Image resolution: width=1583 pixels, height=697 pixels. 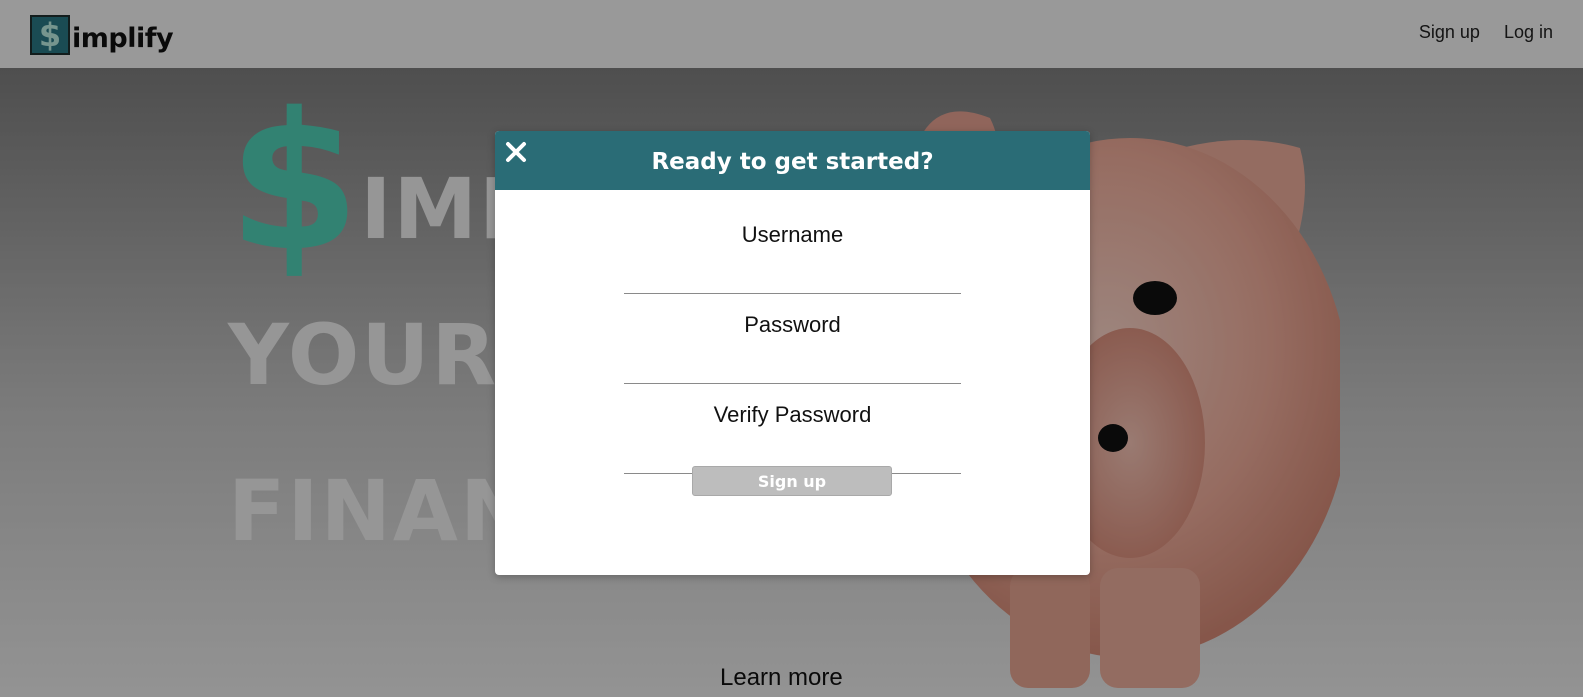 What do you see at coordinates (792, 414) in the screenshot?
I see `verify-password-label: Verify Password` at bounding box center [792, 414].